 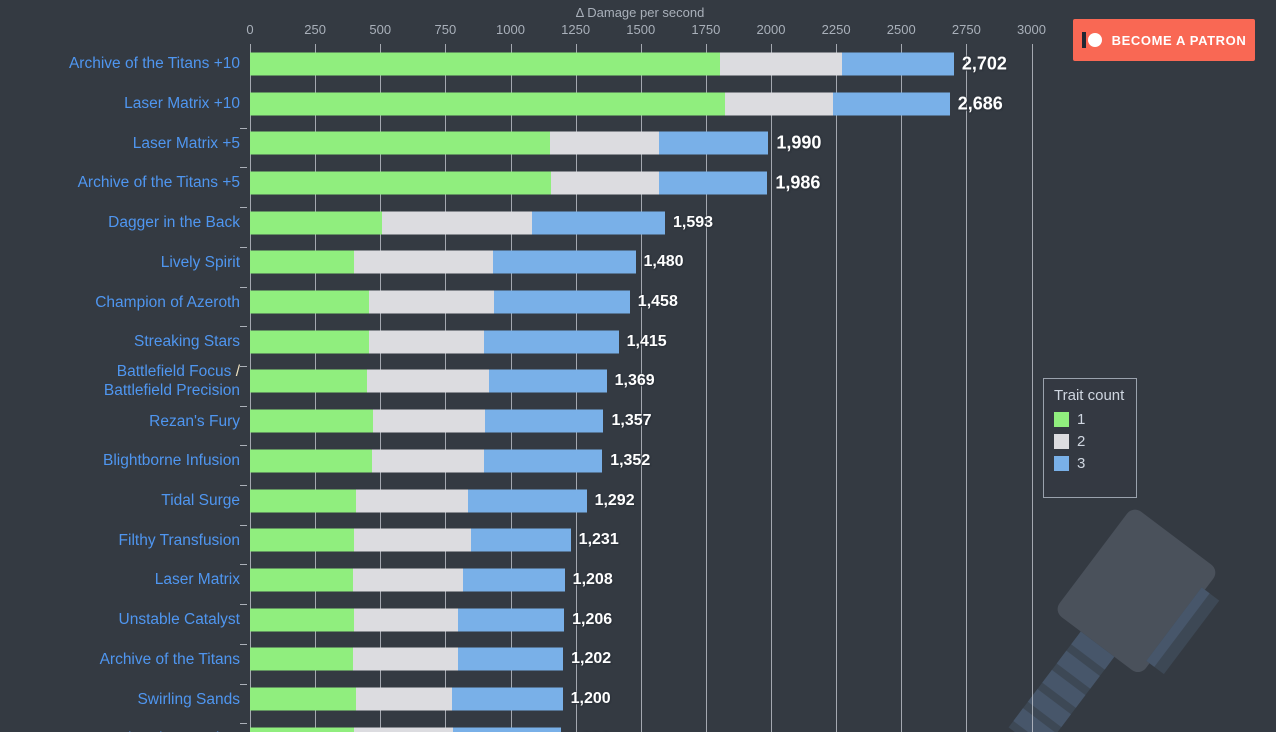 What do you see at coordinates (122, 302) in the screenshot?
I see `chart-row-label: Champion of Azeroth` at bounding box center [122, 302].